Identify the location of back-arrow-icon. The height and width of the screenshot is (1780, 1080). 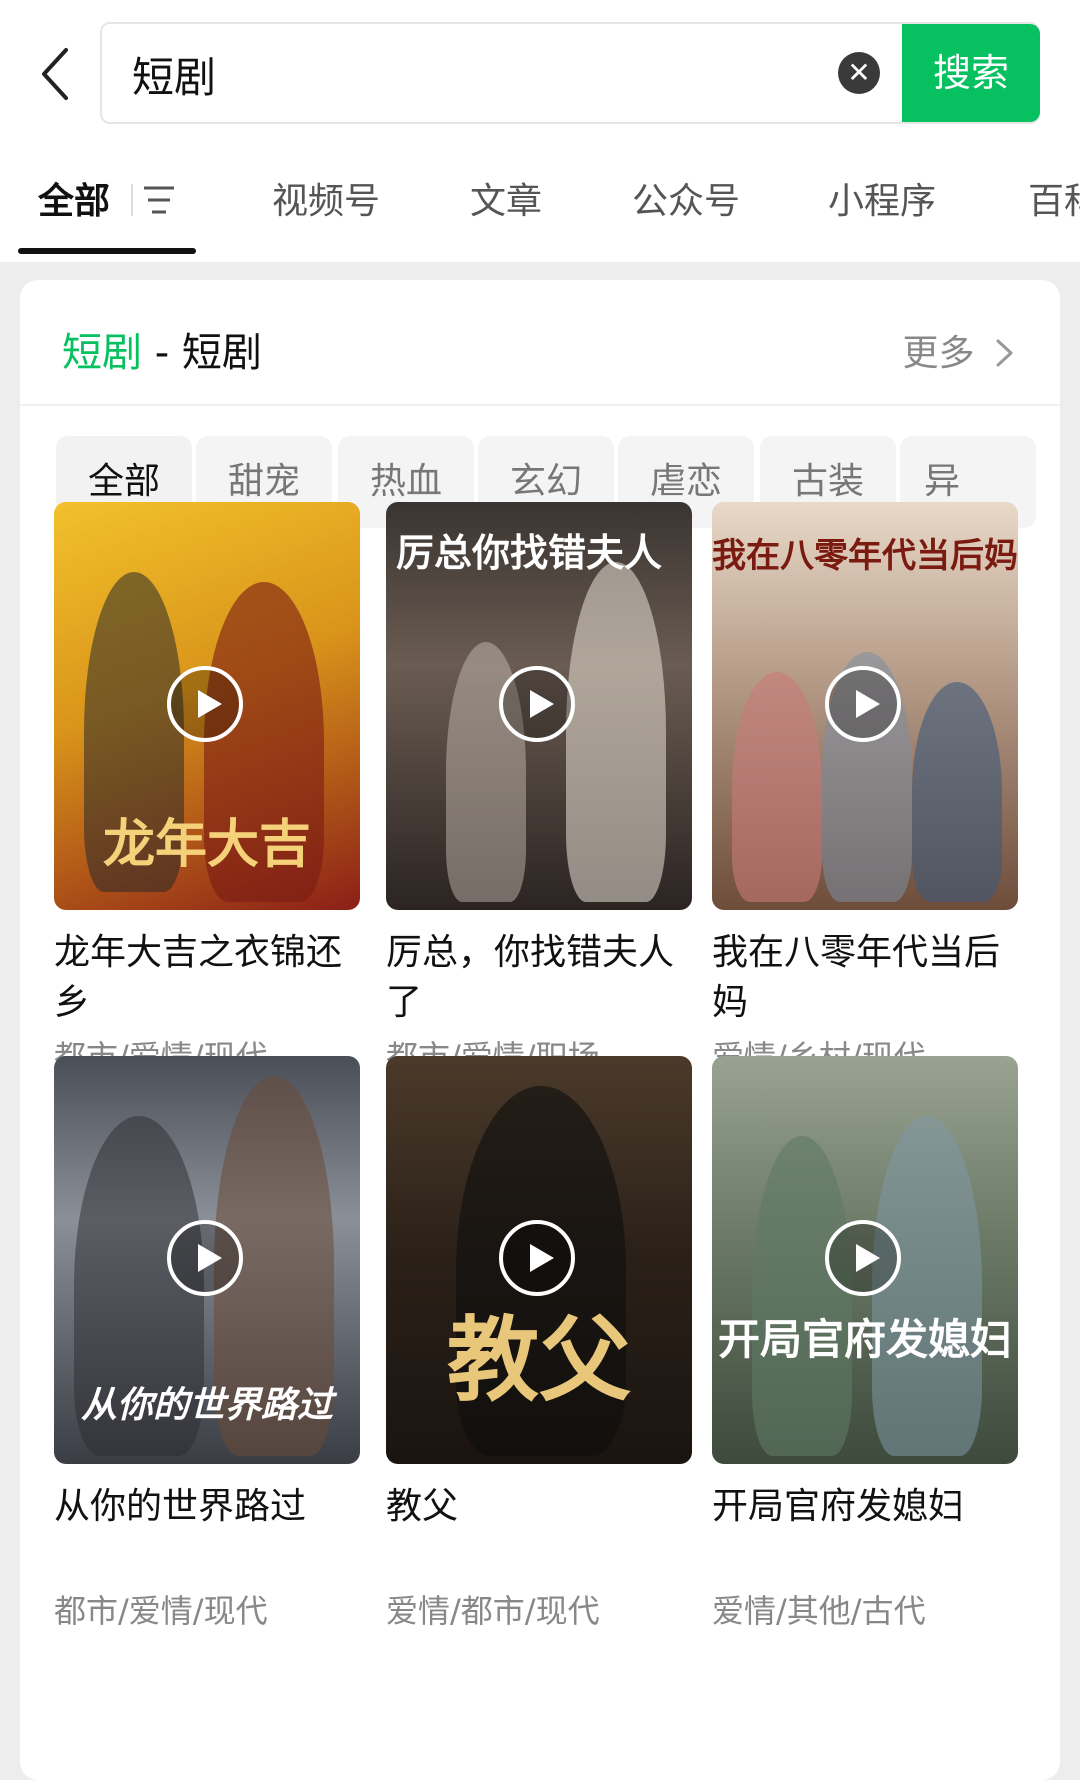
(56, 74).